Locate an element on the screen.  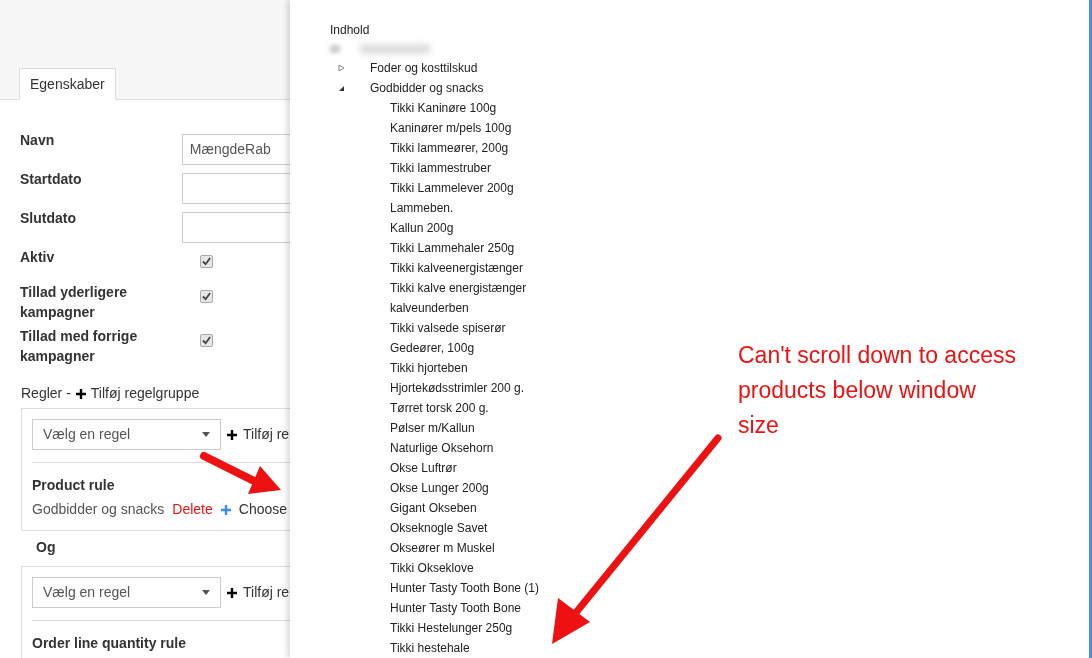
tree-item: Tikki lammeører, 200g is located at coordinates (449, 148).